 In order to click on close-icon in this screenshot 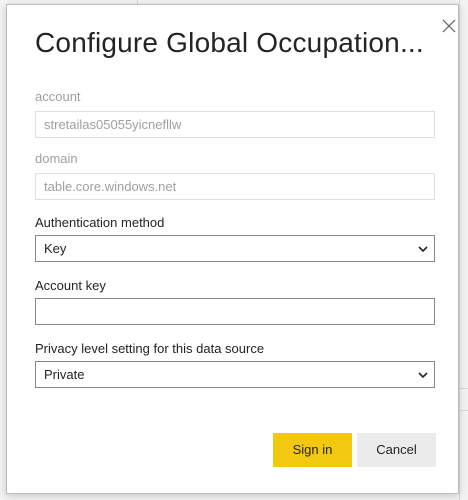, I will do `click(449, 26)`.